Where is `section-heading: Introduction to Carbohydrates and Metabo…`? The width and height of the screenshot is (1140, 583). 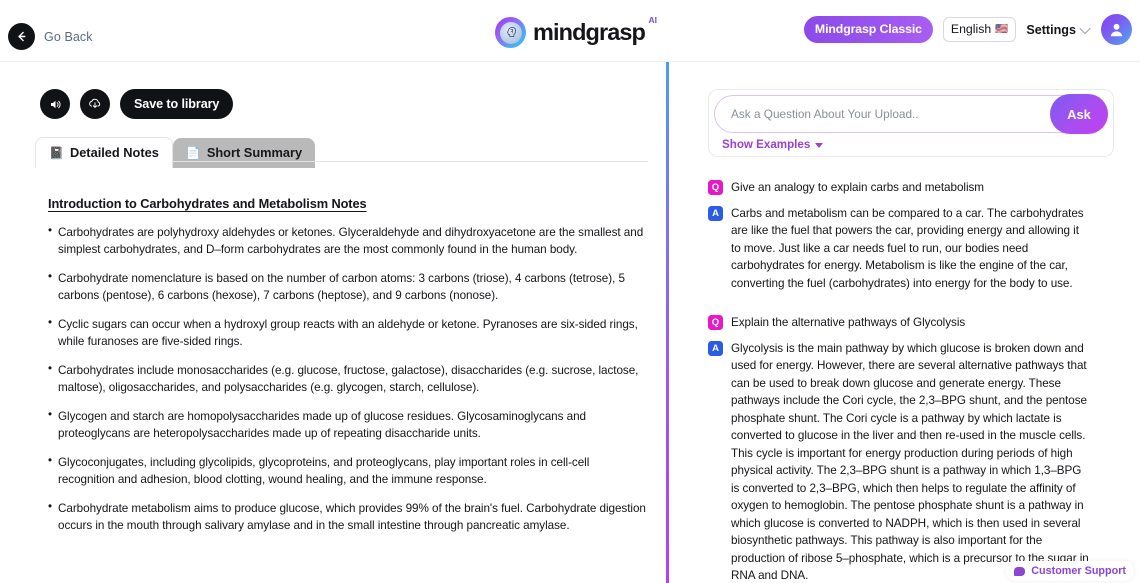 section-heading: Introduction to Carbohydrates and Metabo… is located at coordinates (207, 203).